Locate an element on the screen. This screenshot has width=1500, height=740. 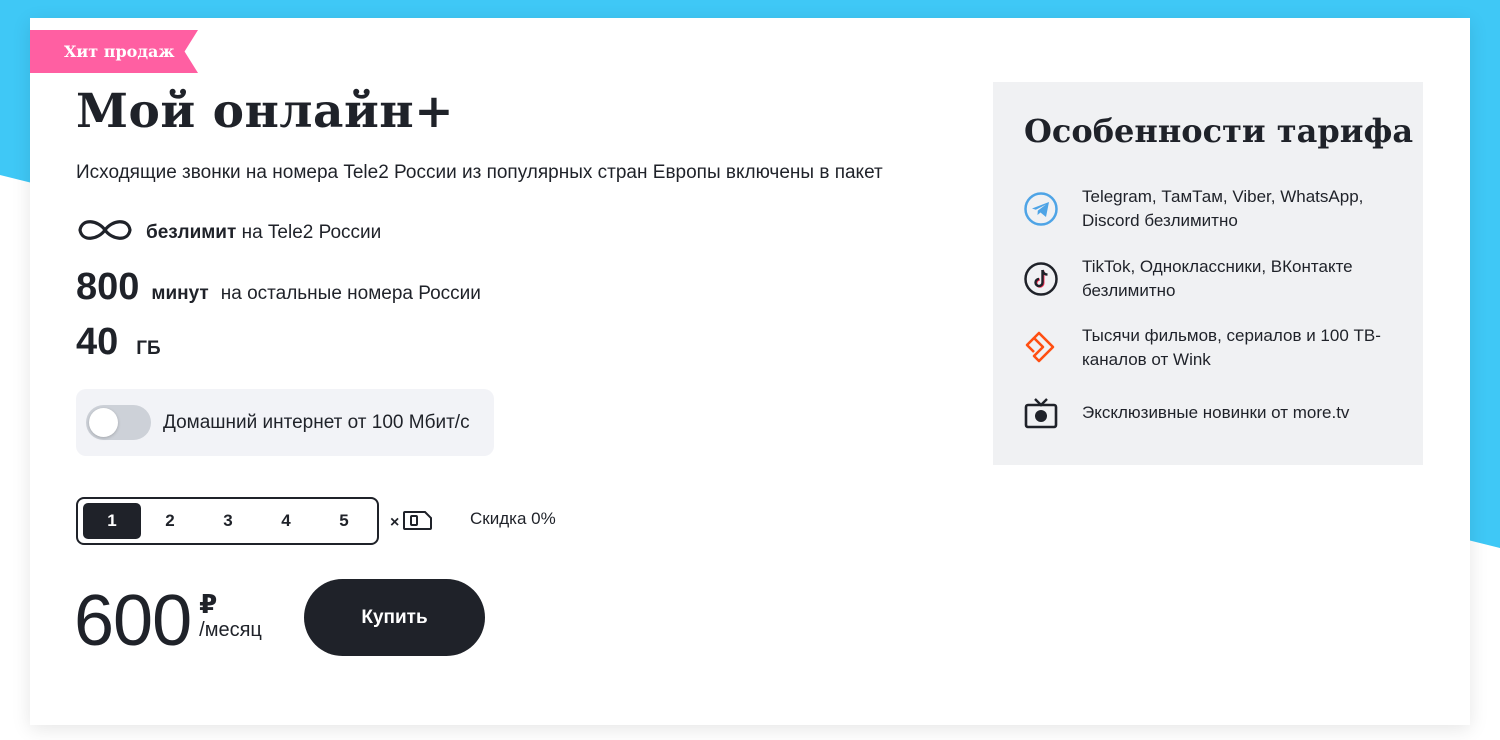
price-amount: 600 is located at coordinates (133, 621).